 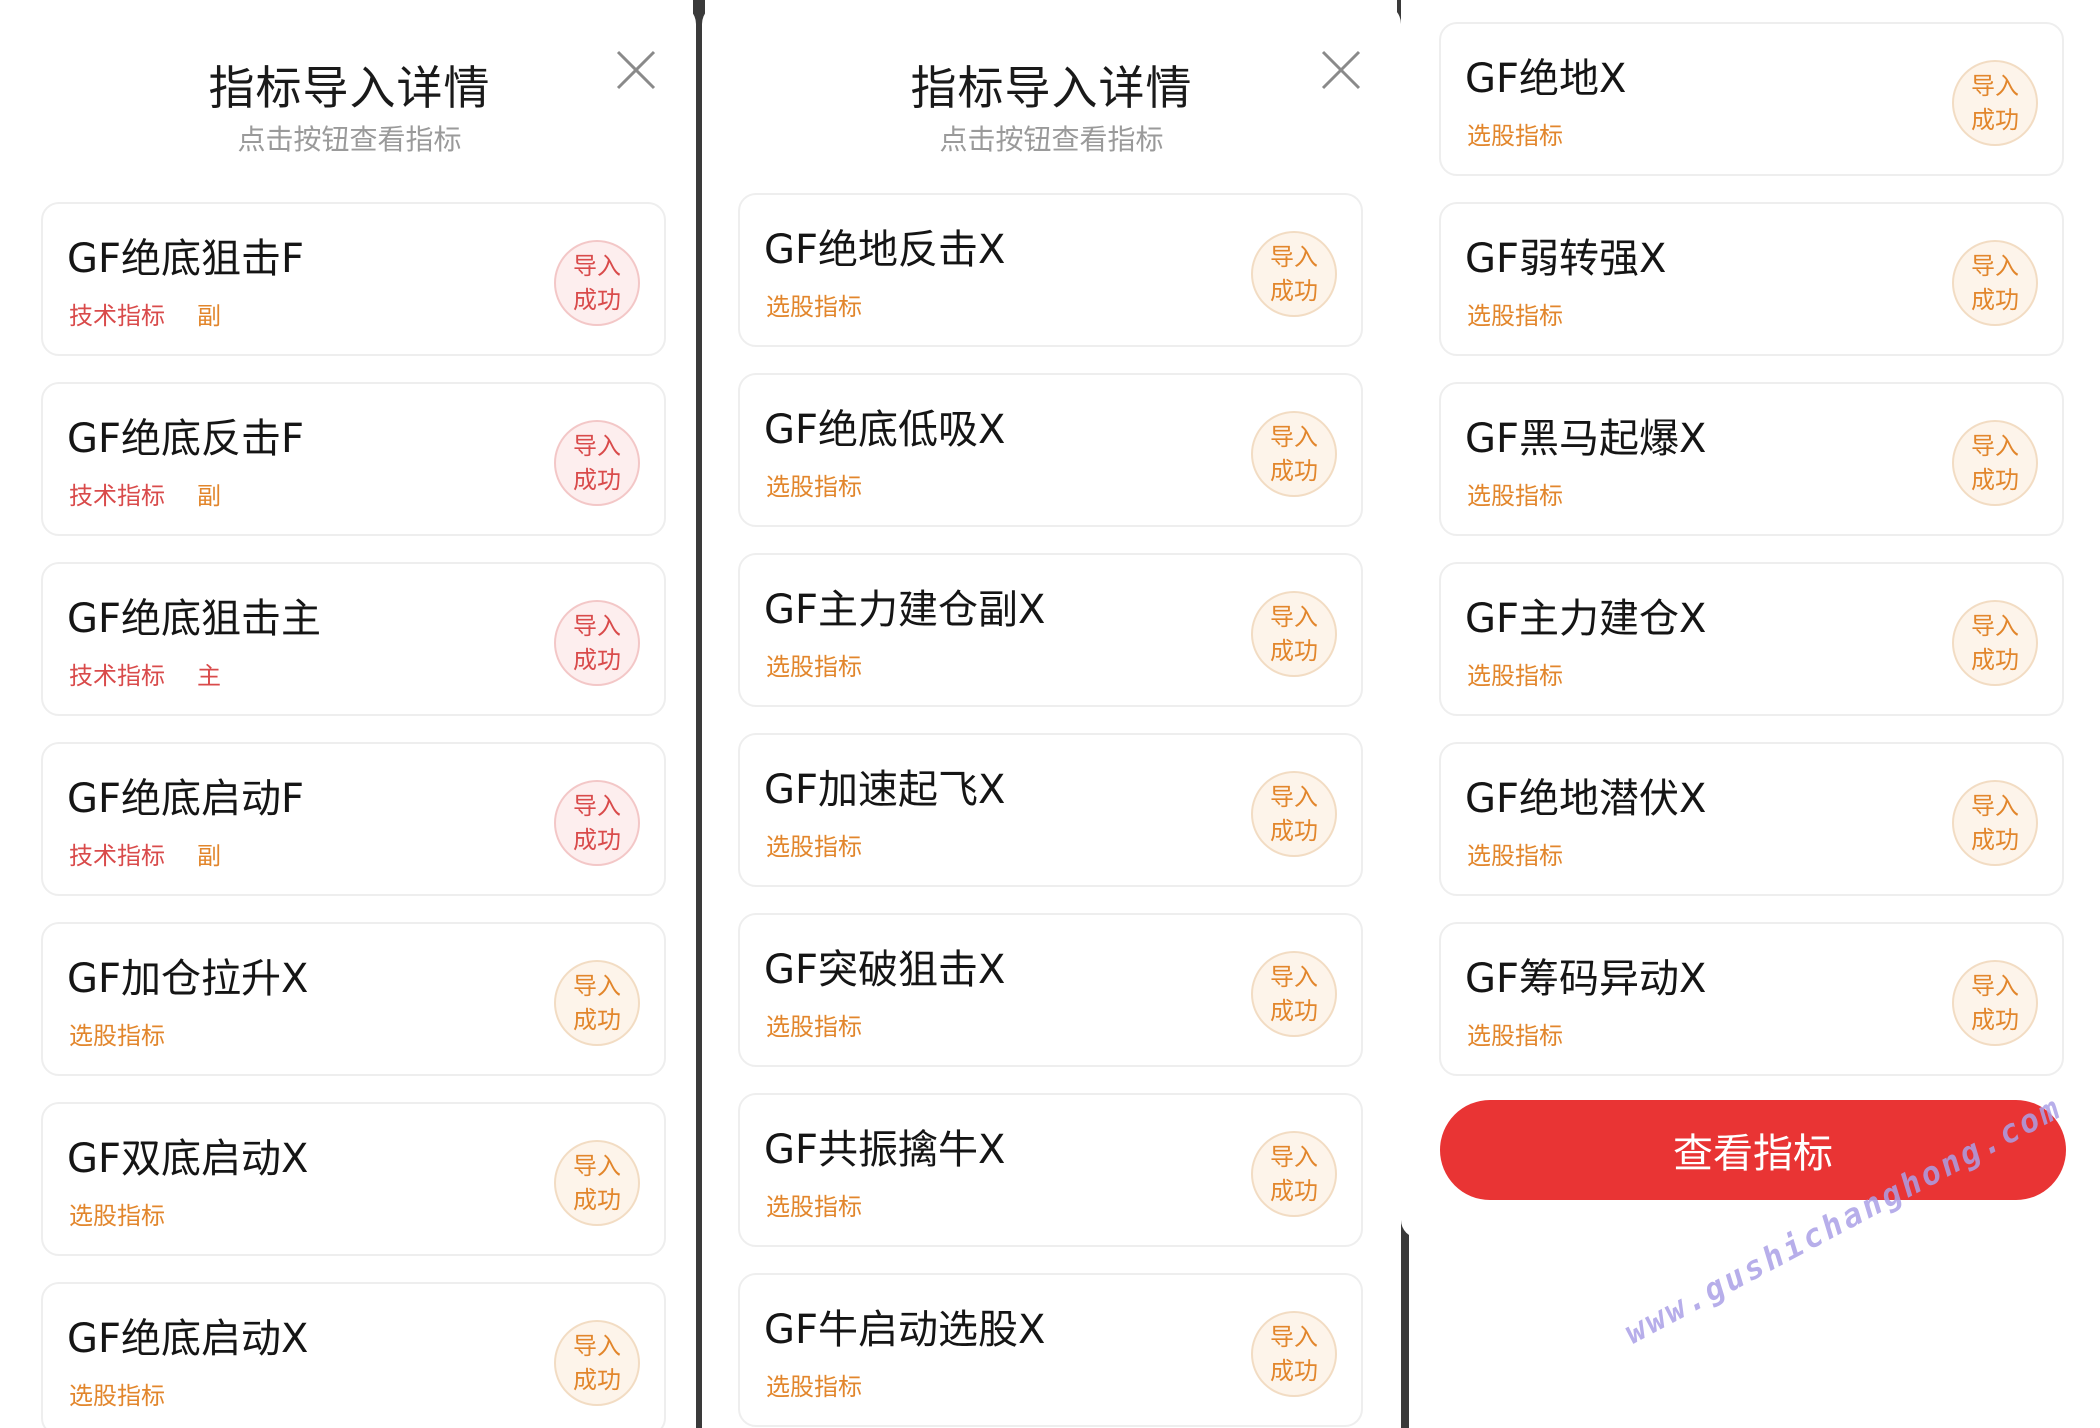 I want to click on indicator-name: GF共振擒牛X, so click(x=885, y=1150).